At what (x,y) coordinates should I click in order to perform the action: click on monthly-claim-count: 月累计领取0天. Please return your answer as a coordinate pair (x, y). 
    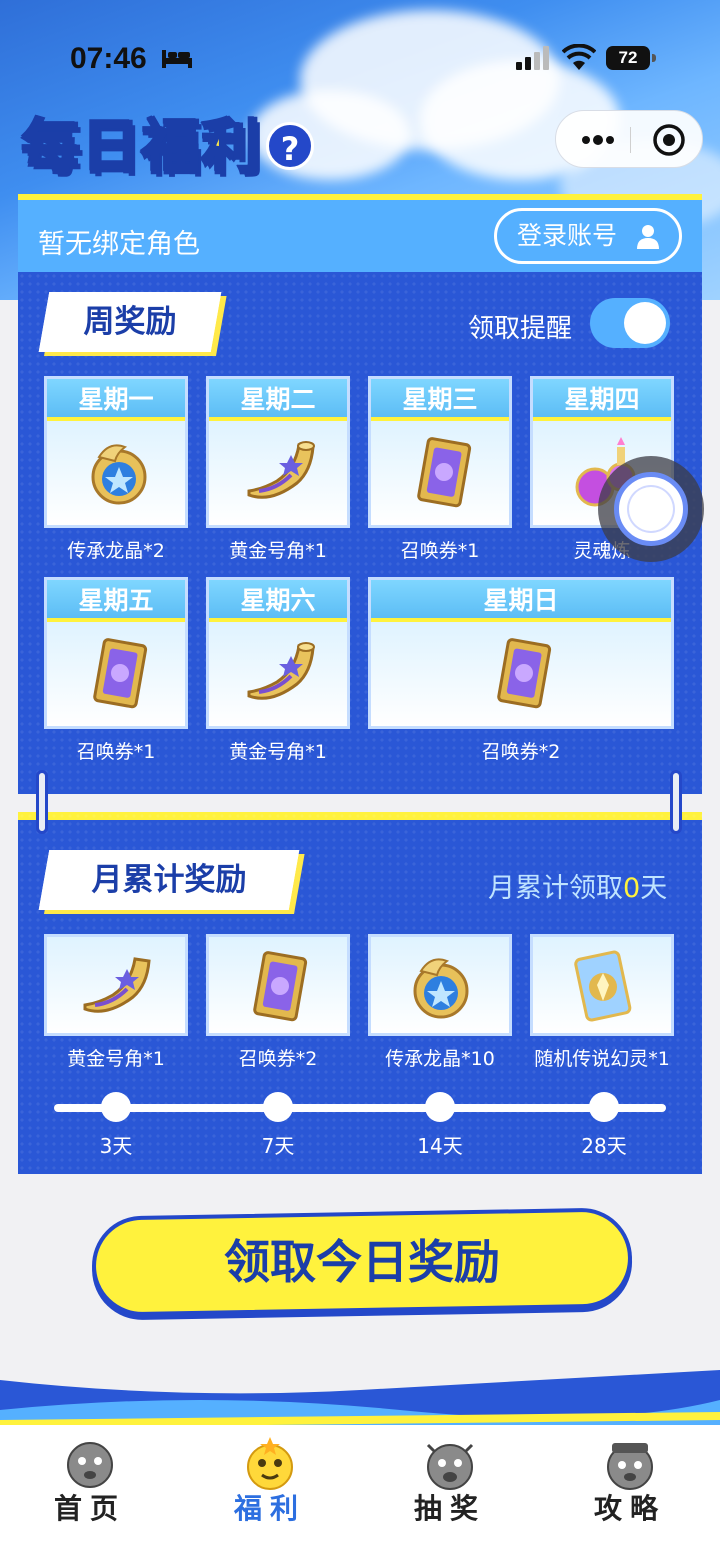
    Looking at the image, I should click on (577, 885).